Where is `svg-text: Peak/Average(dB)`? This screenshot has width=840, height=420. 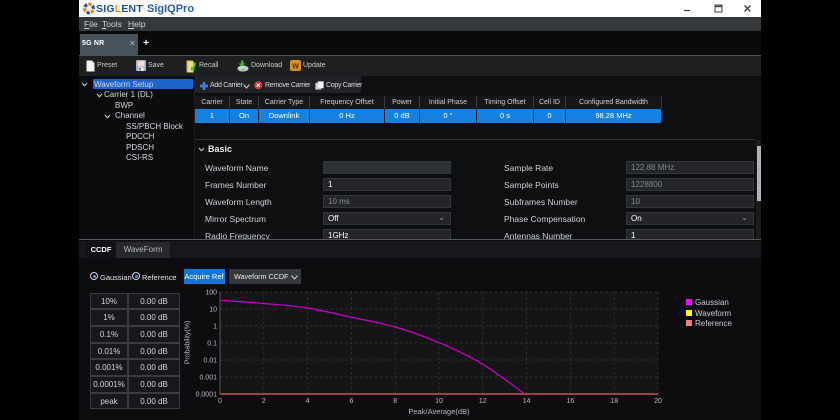
svg-text: Peak/Average(dB) is located at coordinates (439, 411).